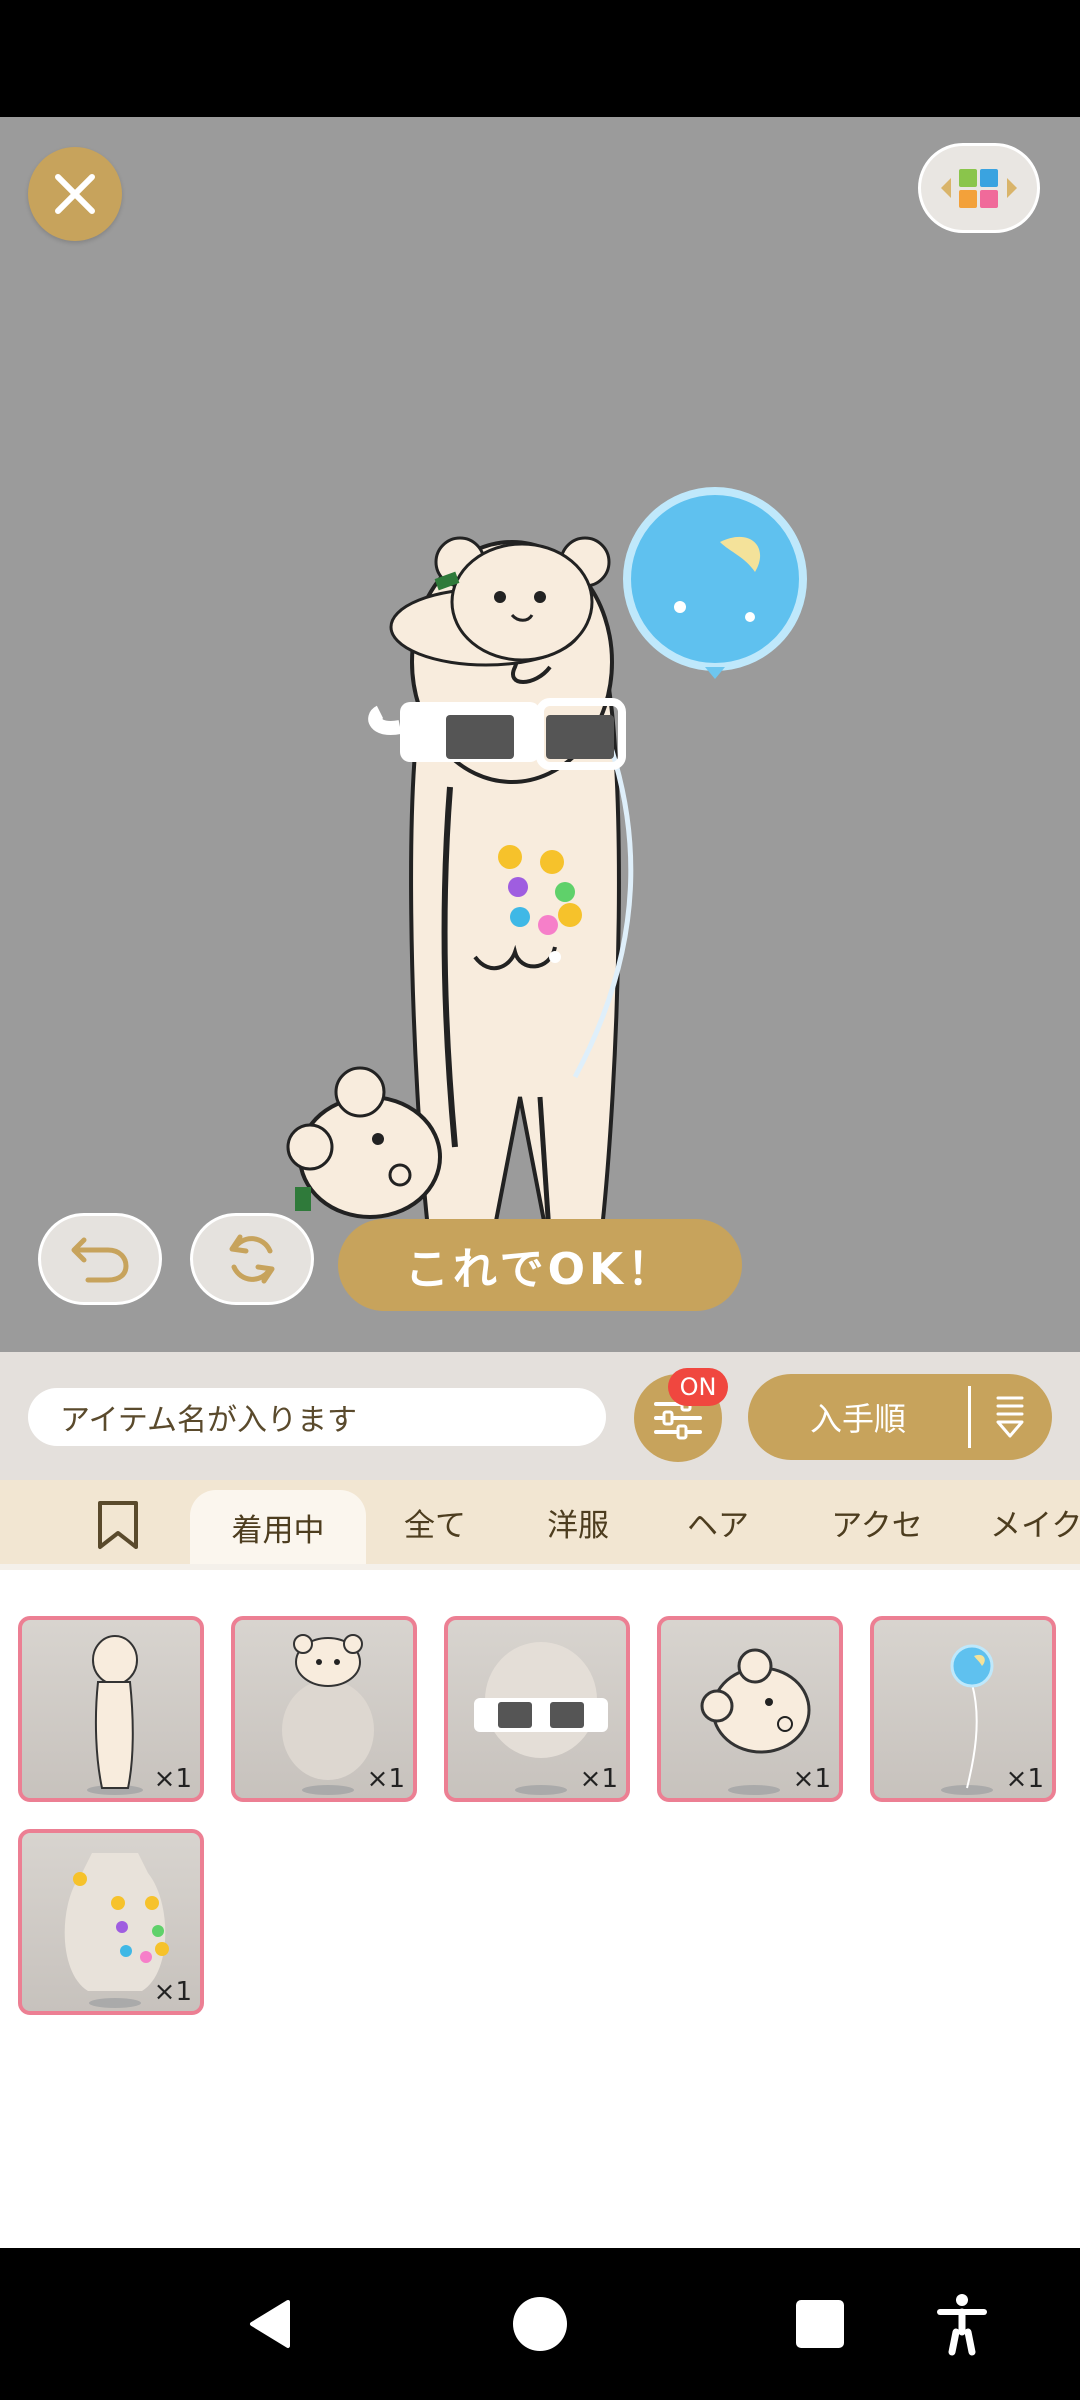  I want to click on back-triangle-icon, so click(270, 2324).